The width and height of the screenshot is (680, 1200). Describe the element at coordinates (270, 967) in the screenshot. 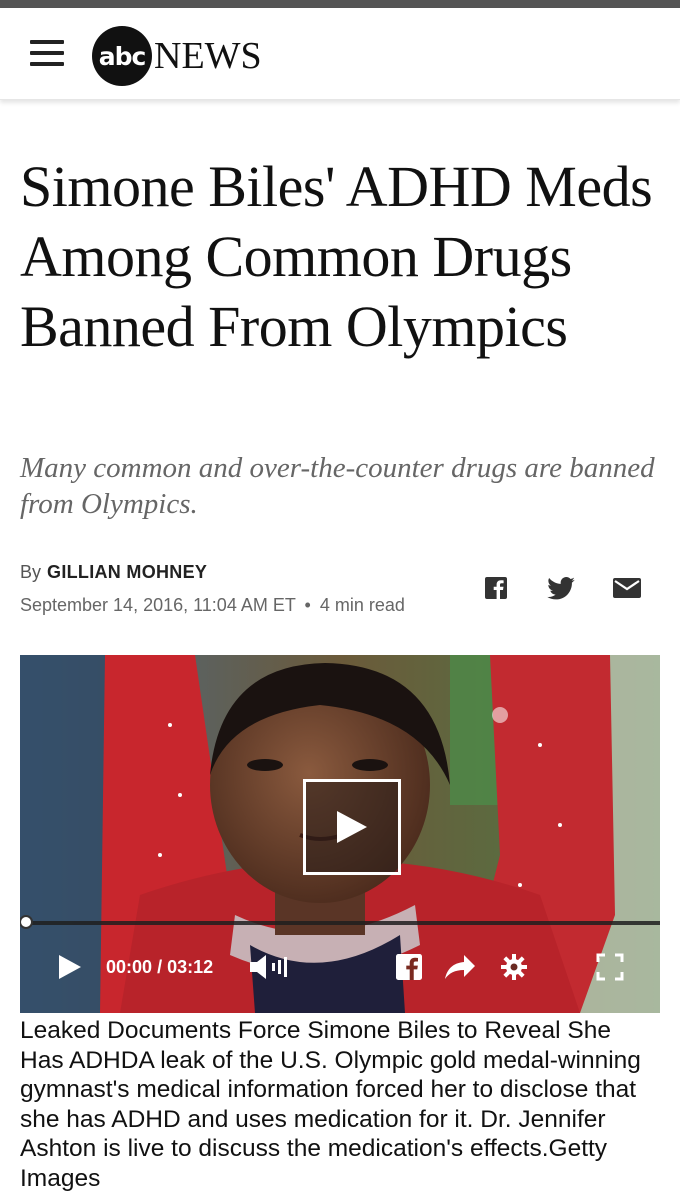

I see `volume-icon` at that location.